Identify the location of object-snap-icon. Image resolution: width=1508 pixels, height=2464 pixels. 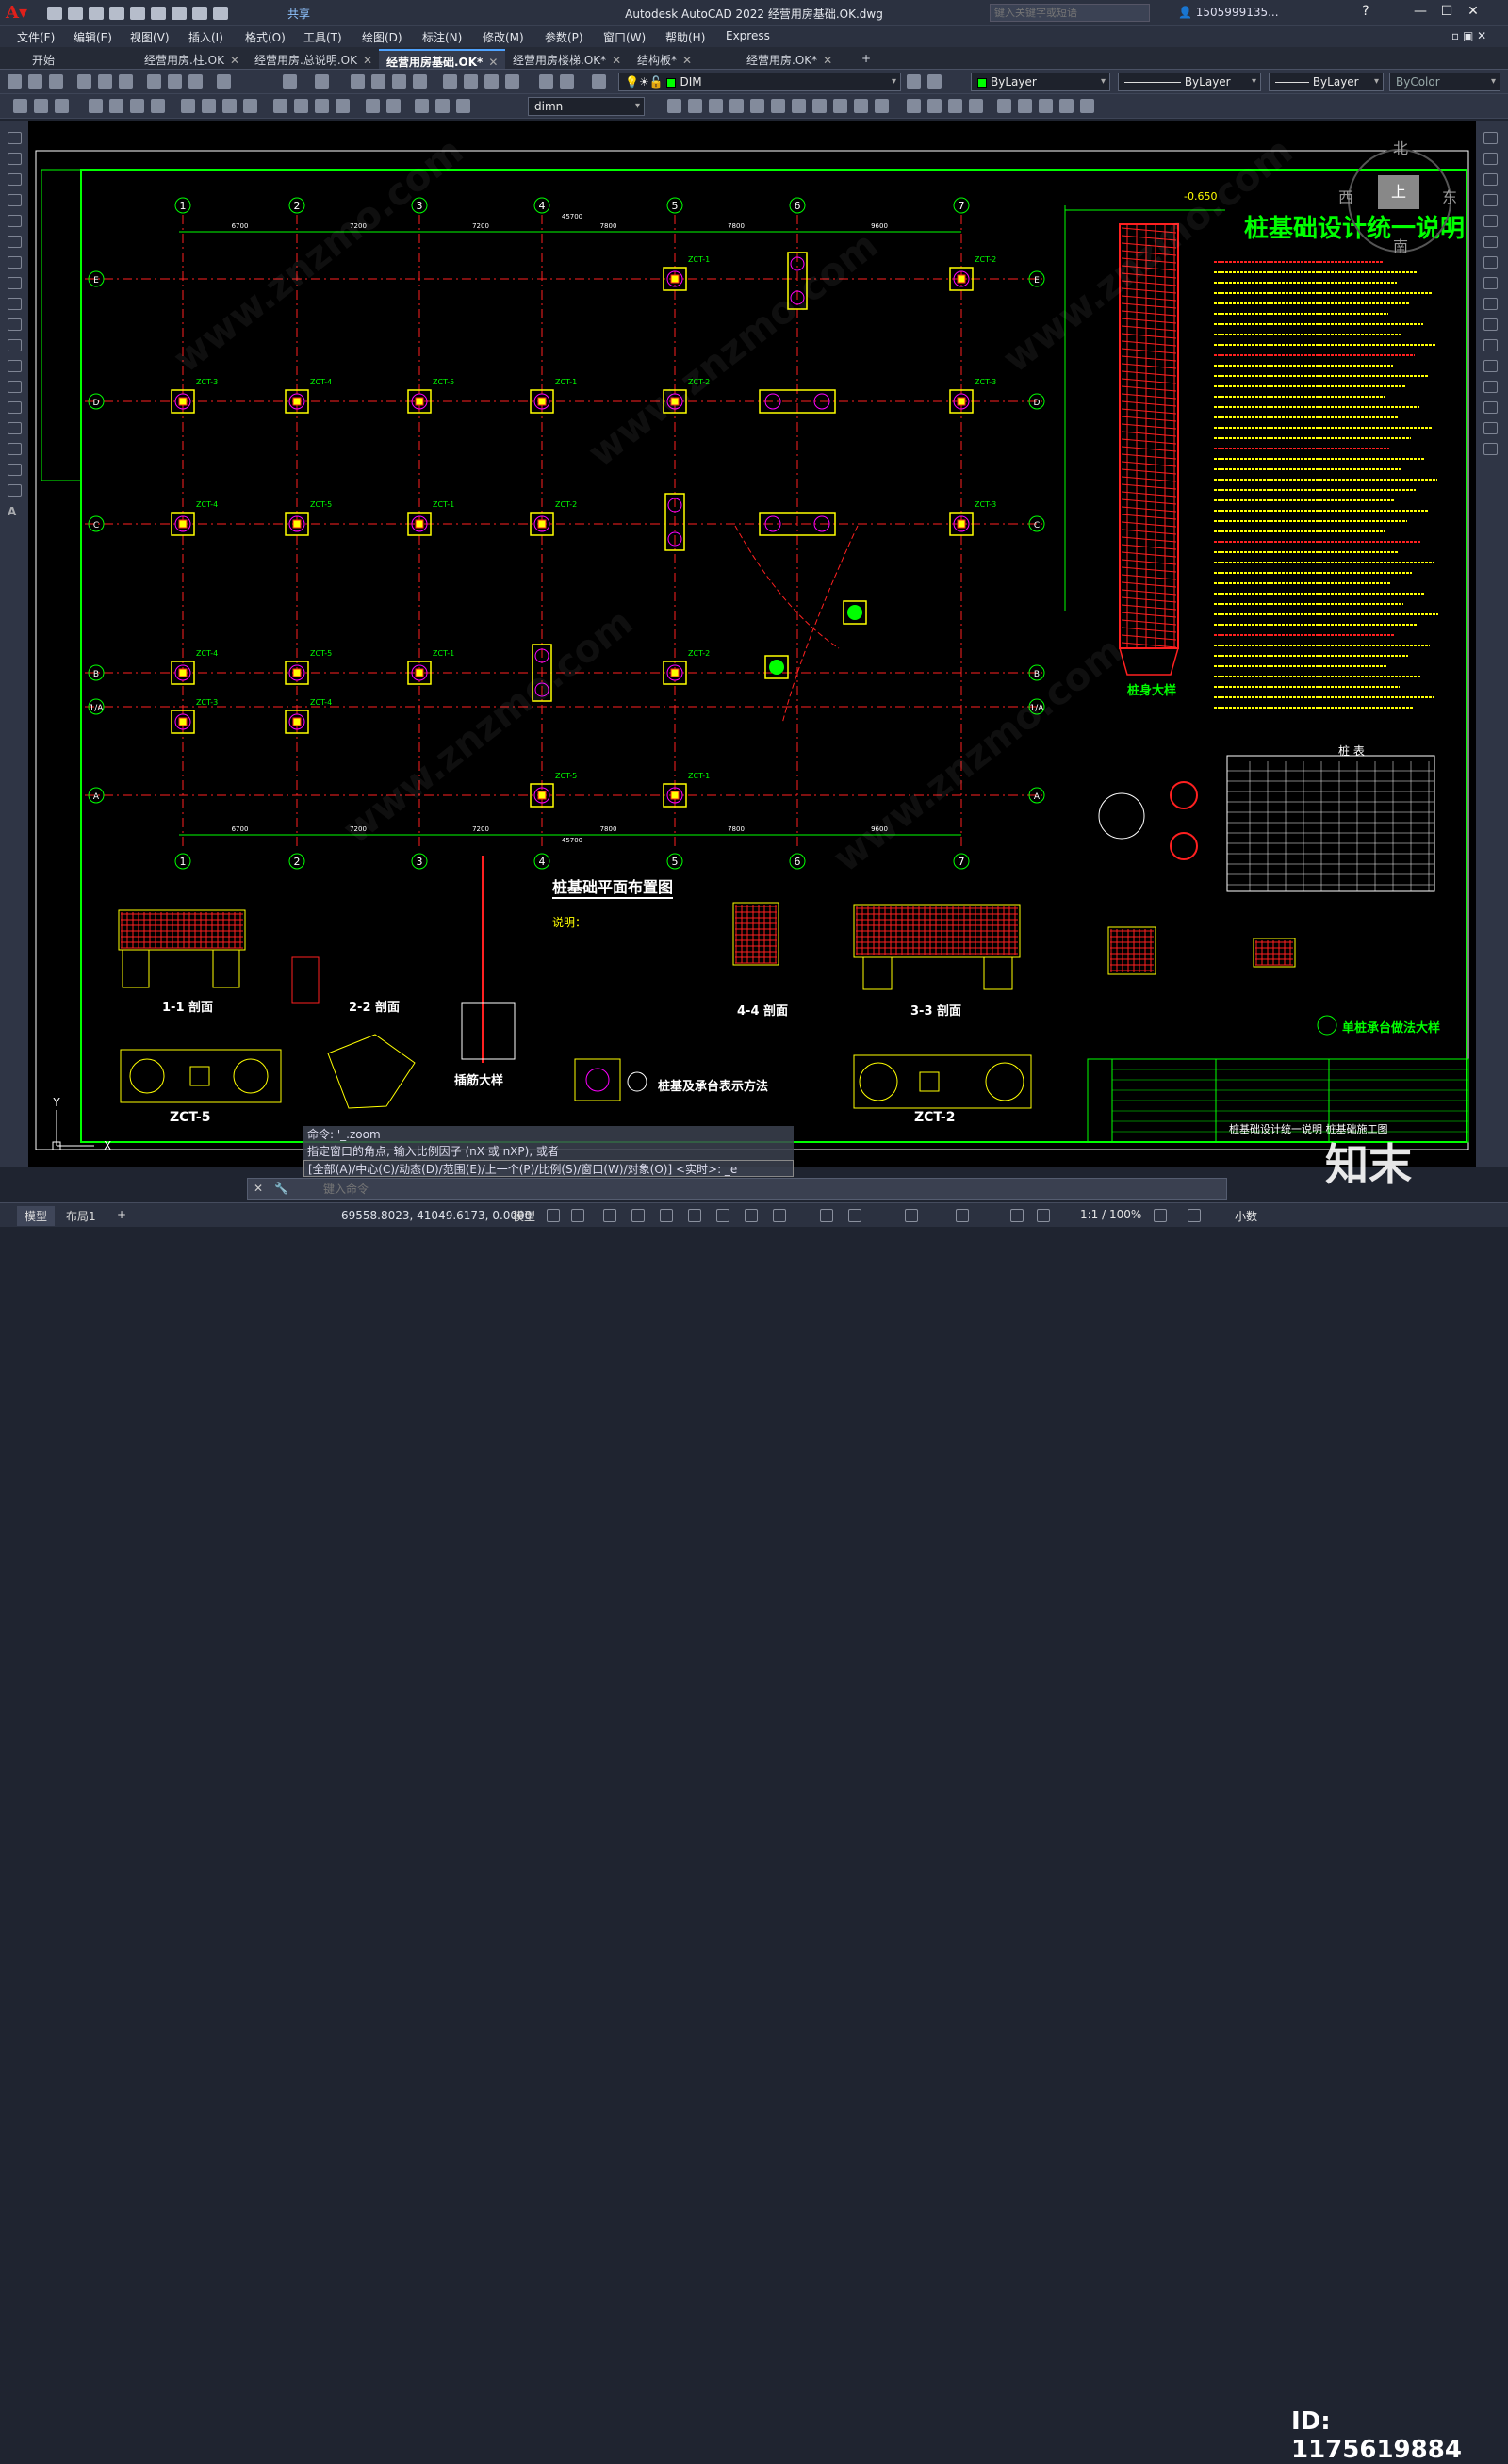
(723, 1215).